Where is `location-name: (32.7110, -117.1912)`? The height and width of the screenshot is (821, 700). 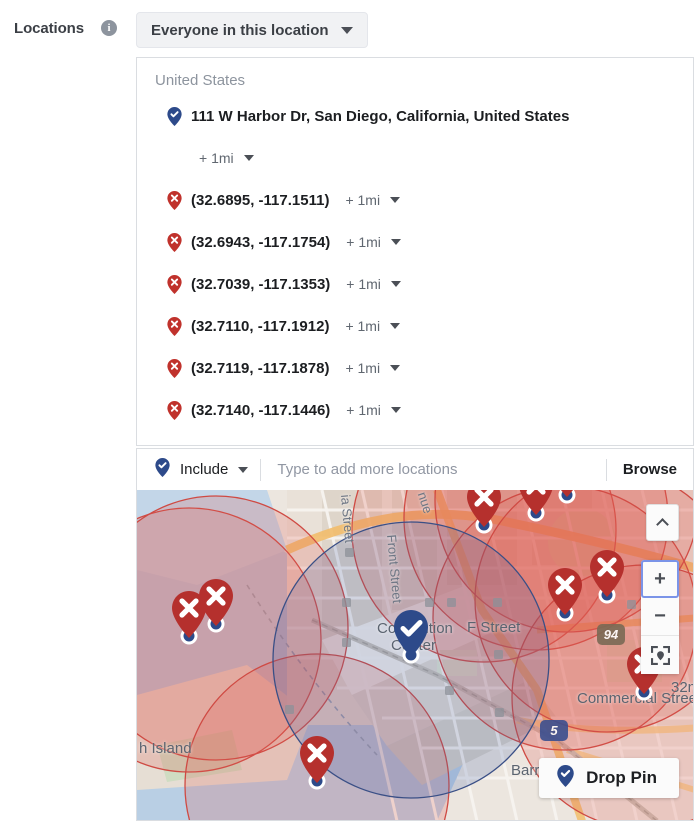 location-name: (32.7110, -117.1912) is located at coordinates (260, 326).